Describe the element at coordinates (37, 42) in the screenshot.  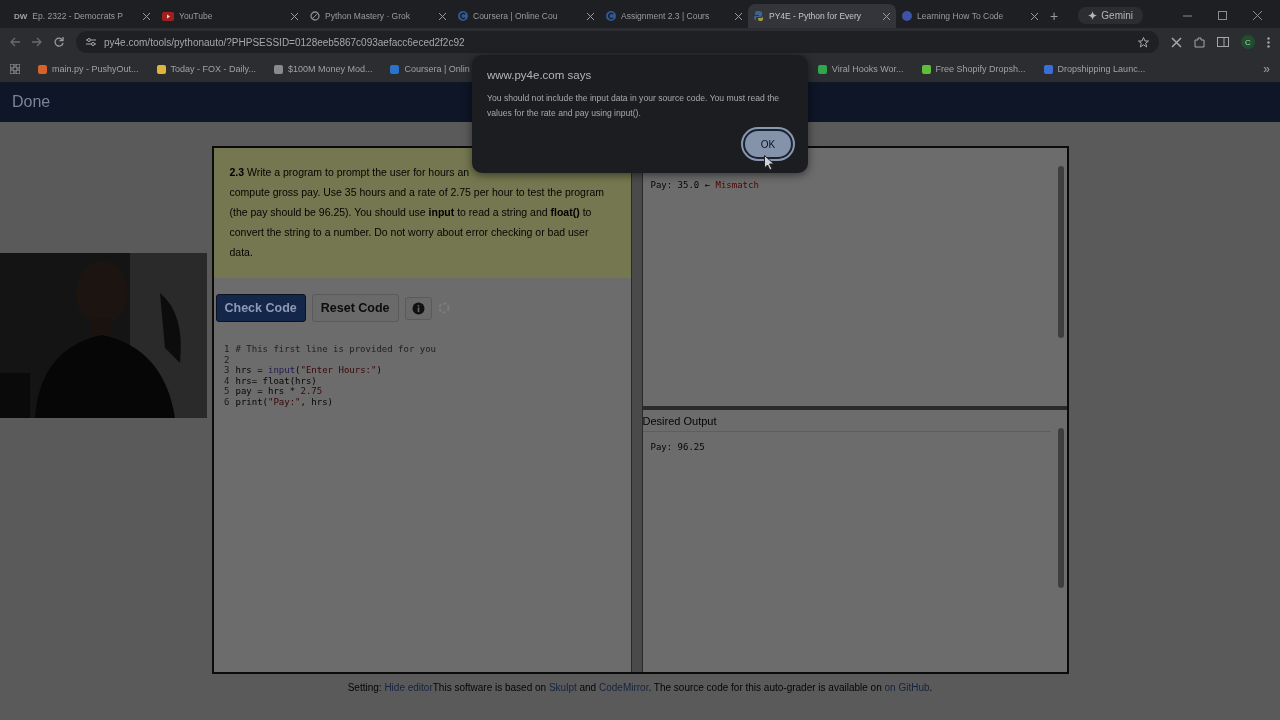
I see `forward-icon` at that location.